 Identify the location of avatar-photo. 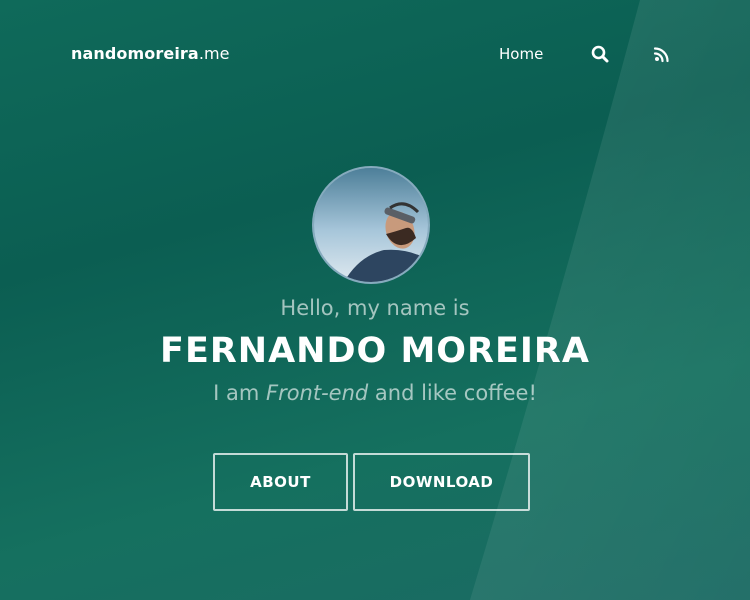
(371, 225).